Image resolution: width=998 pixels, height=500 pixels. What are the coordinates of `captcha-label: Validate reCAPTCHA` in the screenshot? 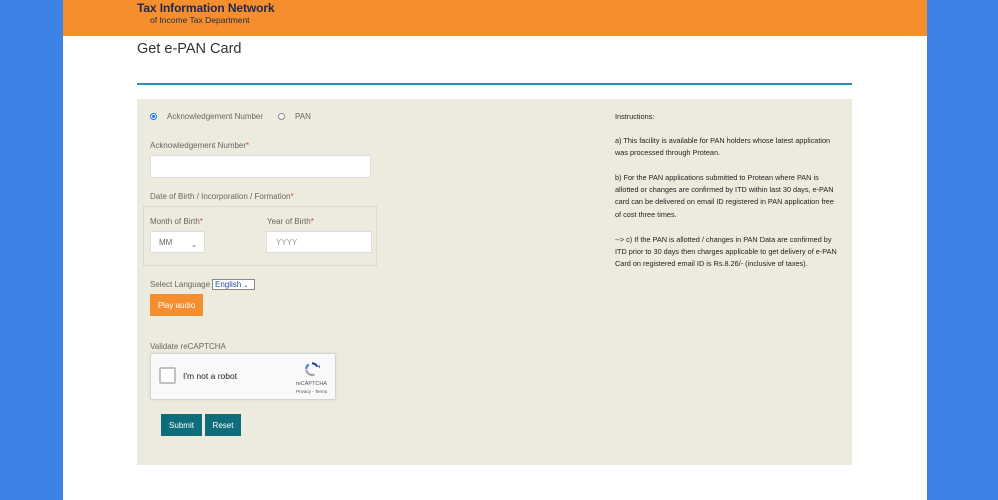 It's located at (188, 346).